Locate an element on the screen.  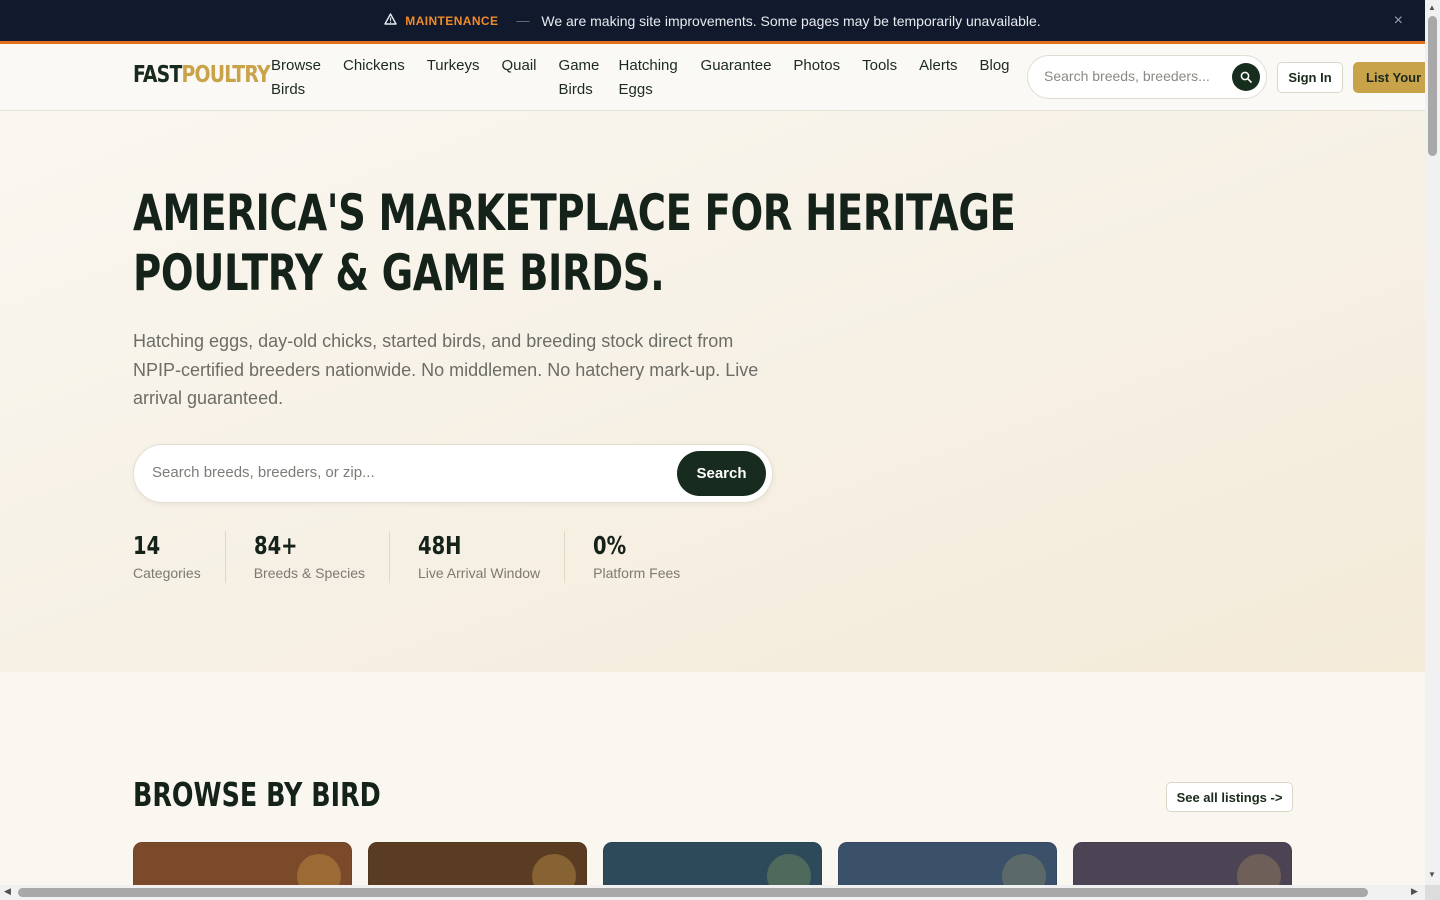
vertical-scroll-thumb is located at coordinates (1432, 86).